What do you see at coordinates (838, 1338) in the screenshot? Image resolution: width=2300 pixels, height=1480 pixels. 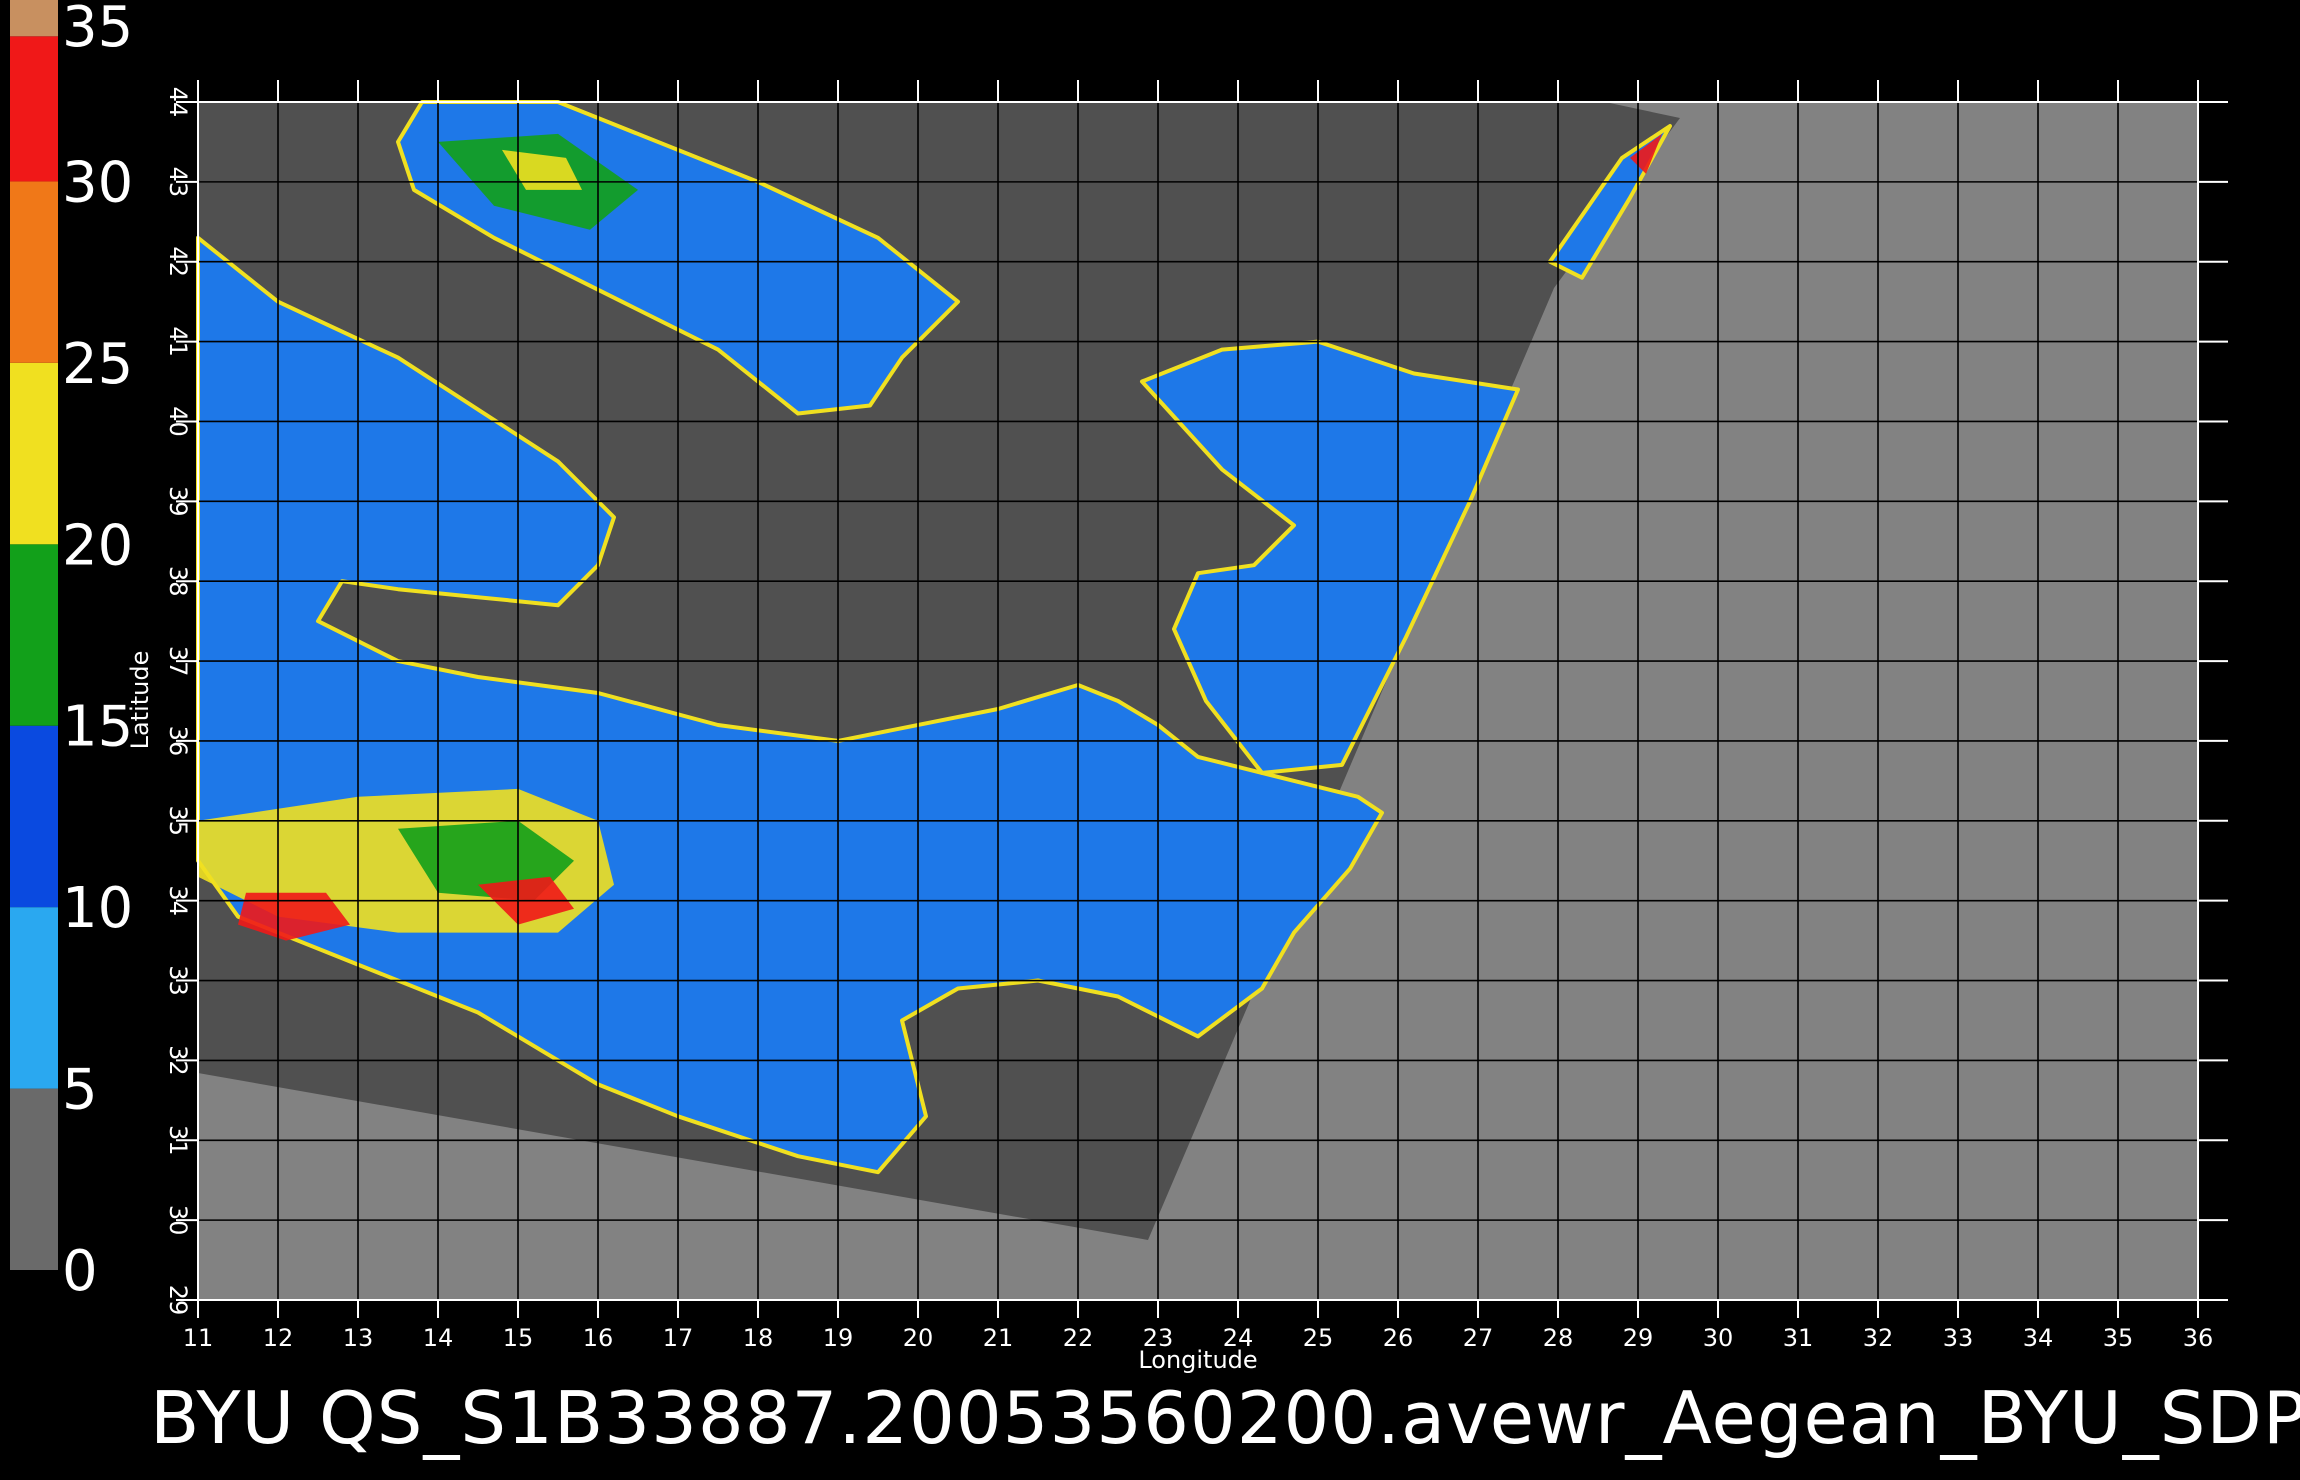 I see `lon-tick-label: 19` at bounding box center [838, 1338].